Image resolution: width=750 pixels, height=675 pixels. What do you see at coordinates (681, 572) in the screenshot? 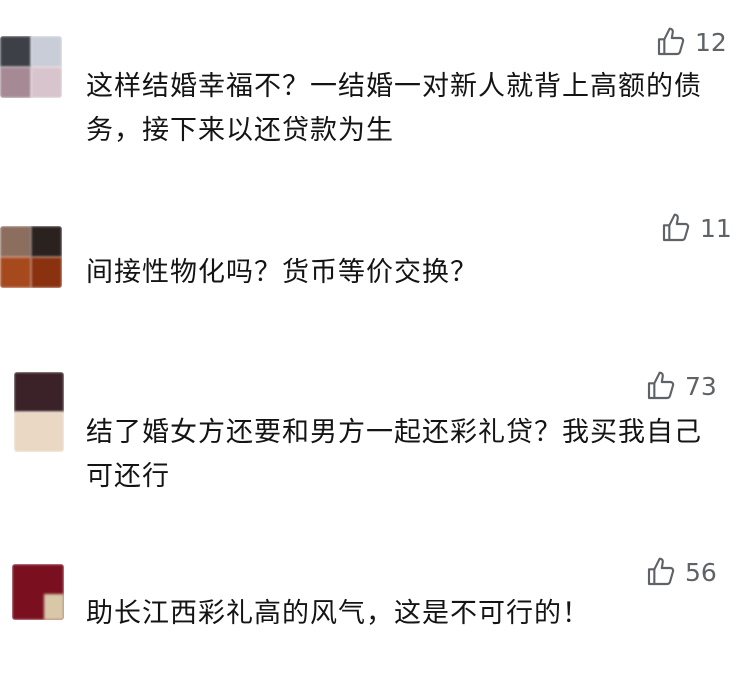
I see `like-button: 56` at bounding box center [681, 572].